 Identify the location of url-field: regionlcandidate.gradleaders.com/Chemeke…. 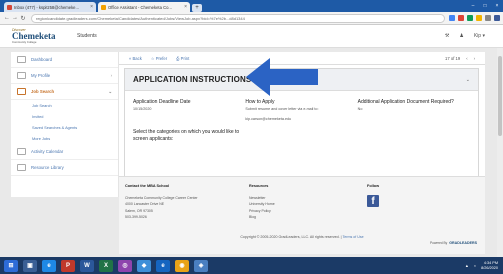
(238, 18).